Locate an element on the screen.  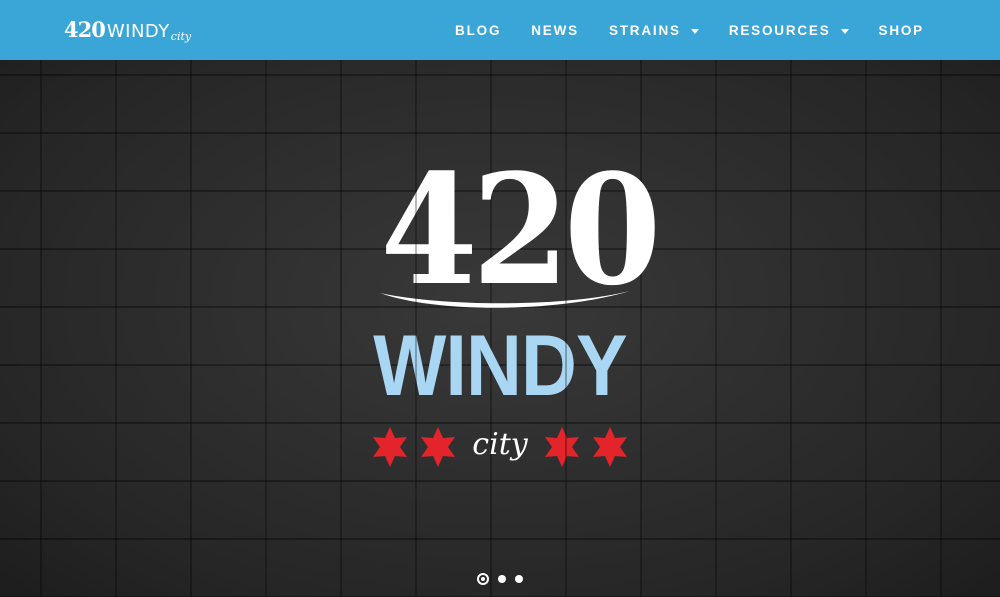
nav-item-label: NEWS is located at coordinates (555, 30).